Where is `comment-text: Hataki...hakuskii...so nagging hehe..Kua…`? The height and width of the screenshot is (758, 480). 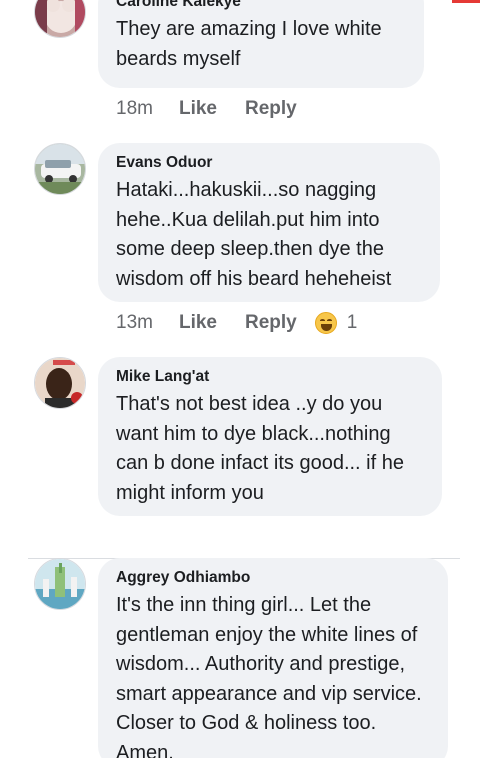
comment-text: Hataki...hakuskii...so nagging hehe..Kua… is located at coordinates (254, 234).